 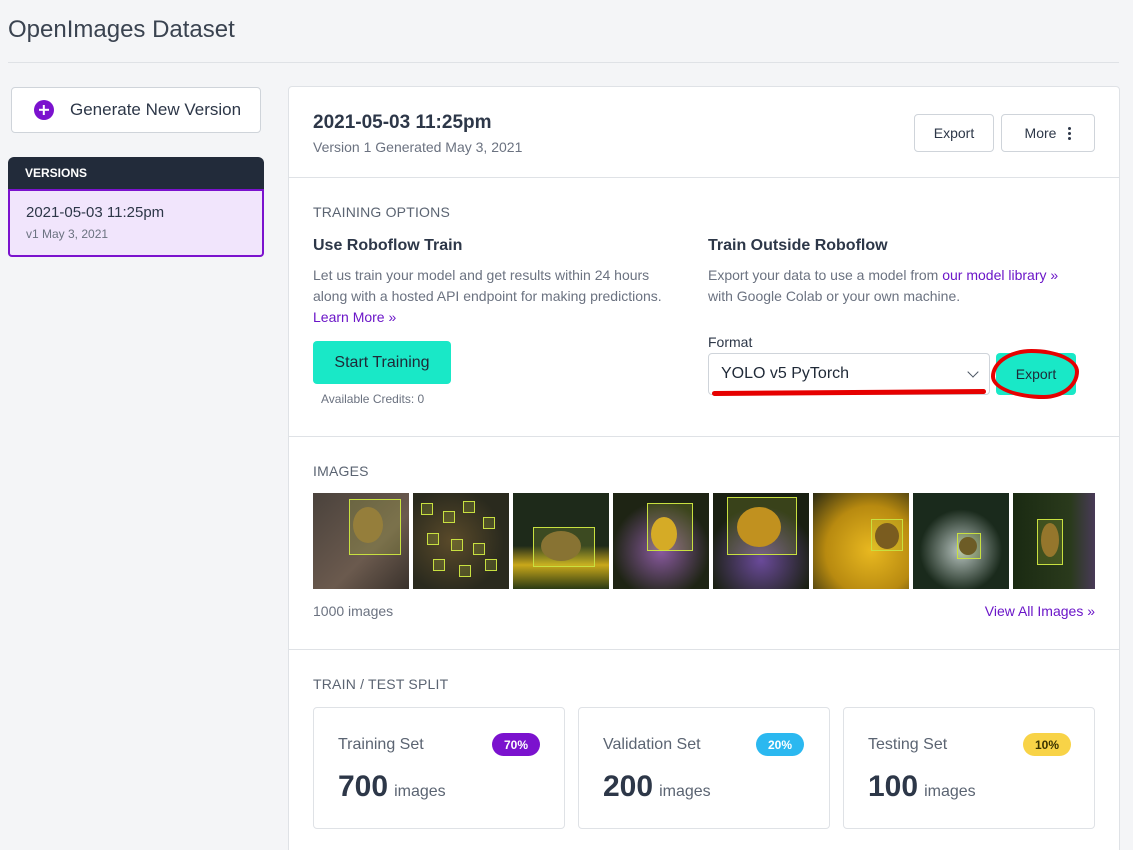 I want to click on plus-circle-icon, so click(x=44, y=110).